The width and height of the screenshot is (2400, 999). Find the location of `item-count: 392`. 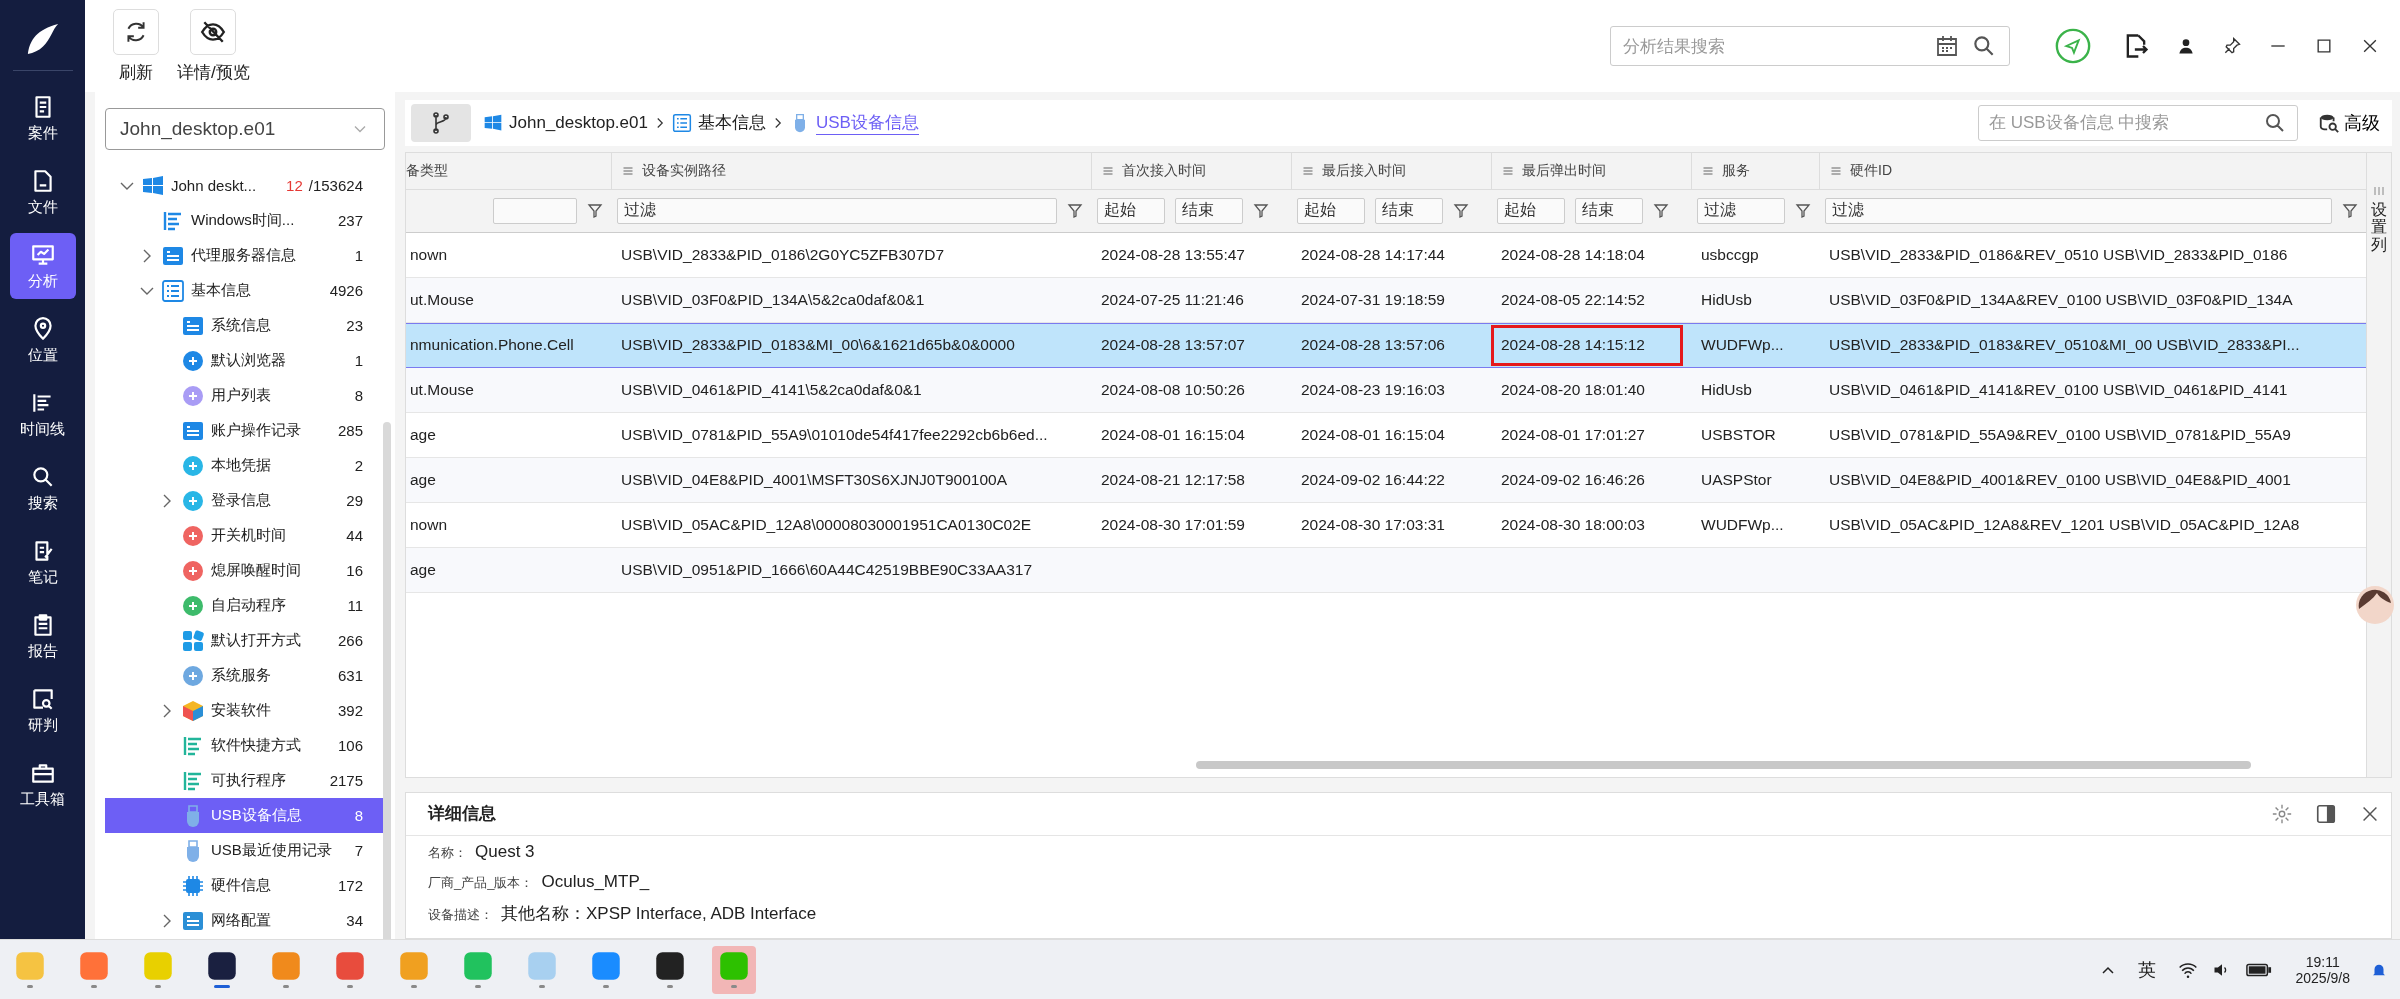

item-count: 392 is located at coordinates (350, 710).